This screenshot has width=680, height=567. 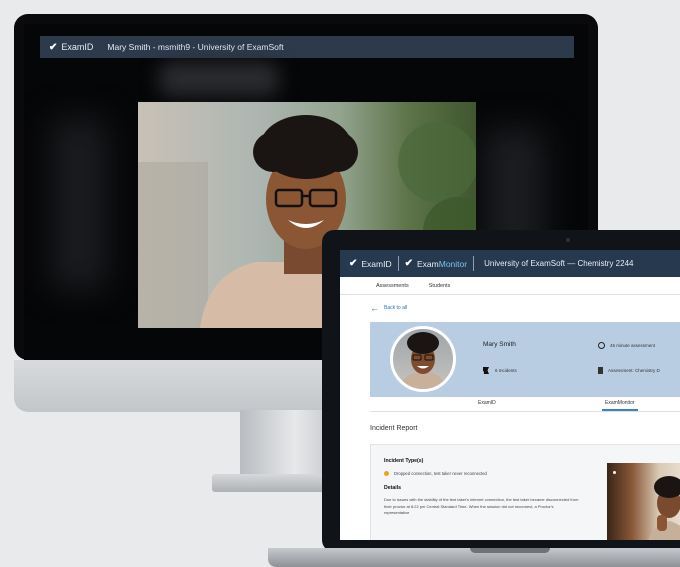 What do you see at coordinates (633, 345) in the screenshot?
I see `duration-label: 45 minute assessment` at bounding box center [633, 345].